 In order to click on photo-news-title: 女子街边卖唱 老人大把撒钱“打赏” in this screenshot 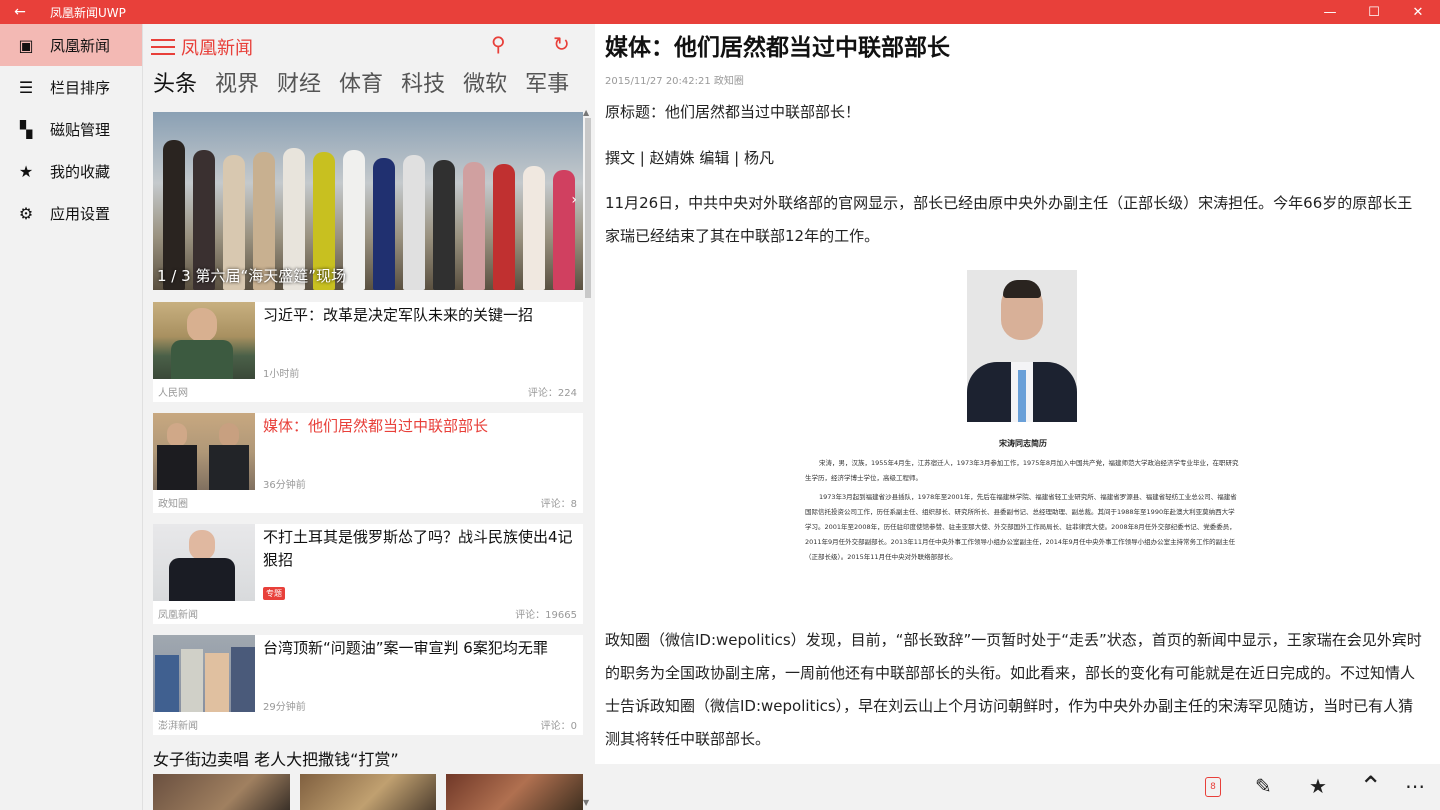, I will do `click(276, 758)`.